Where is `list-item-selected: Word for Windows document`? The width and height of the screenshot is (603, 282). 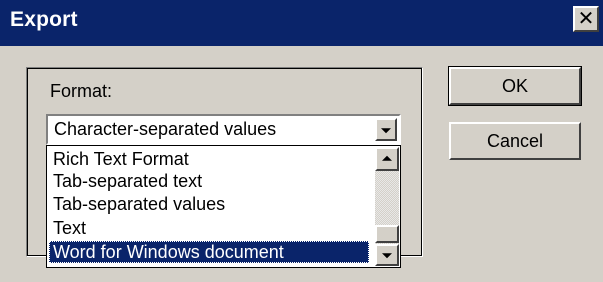
list-item-selected: Word for Windows document is located at coordinates (209, 252).